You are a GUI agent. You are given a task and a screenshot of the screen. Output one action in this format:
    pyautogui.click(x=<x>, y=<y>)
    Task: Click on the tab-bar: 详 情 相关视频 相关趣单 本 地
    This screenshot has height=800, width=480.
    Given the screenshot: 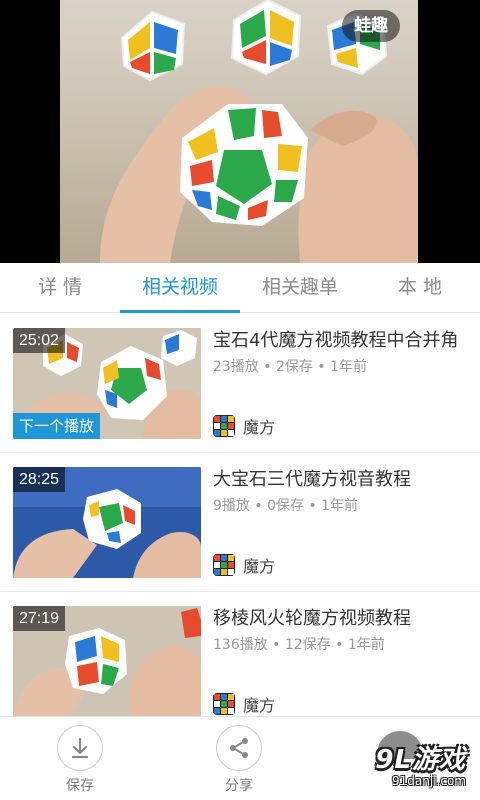 What is the action you would take?
    pyautogui.click(x=240, y=288)
    